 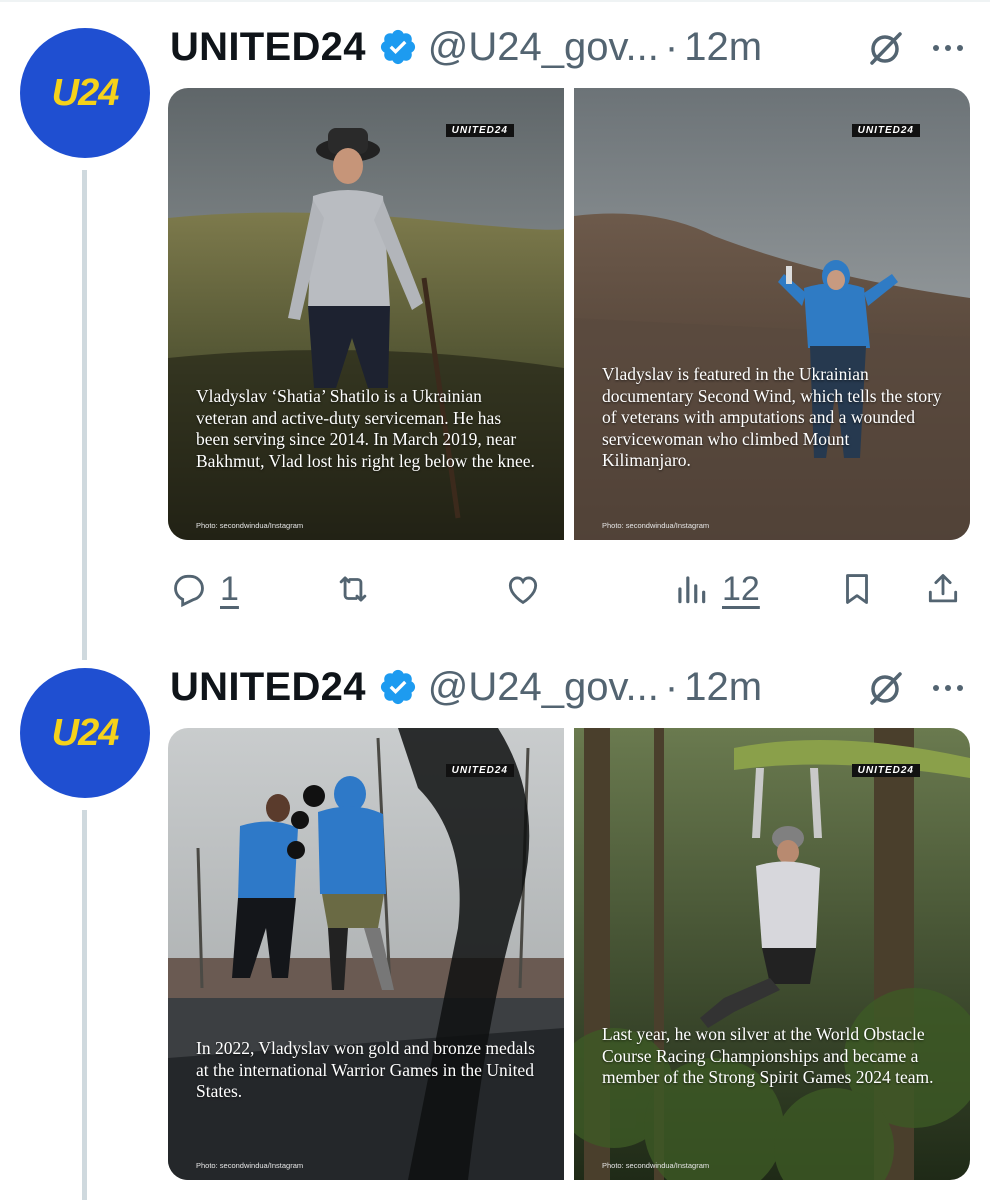 I want to click on bookmark-icon, so click(x=857, y=589).